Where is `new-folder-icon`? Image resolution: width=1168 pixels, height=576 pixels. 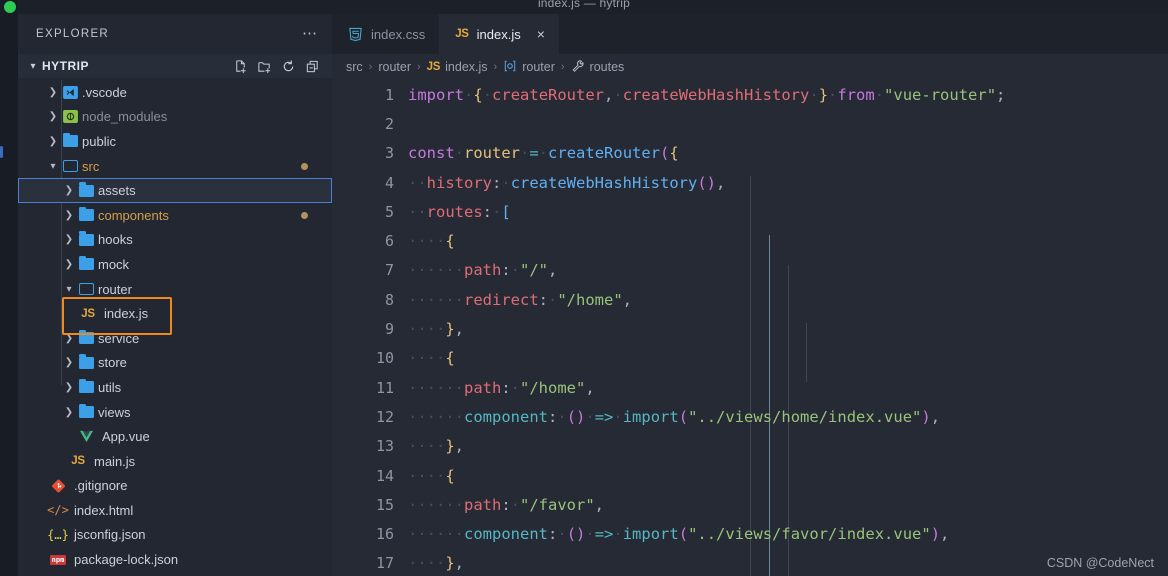 new-folder-icon is located at coordinates (264, 66).